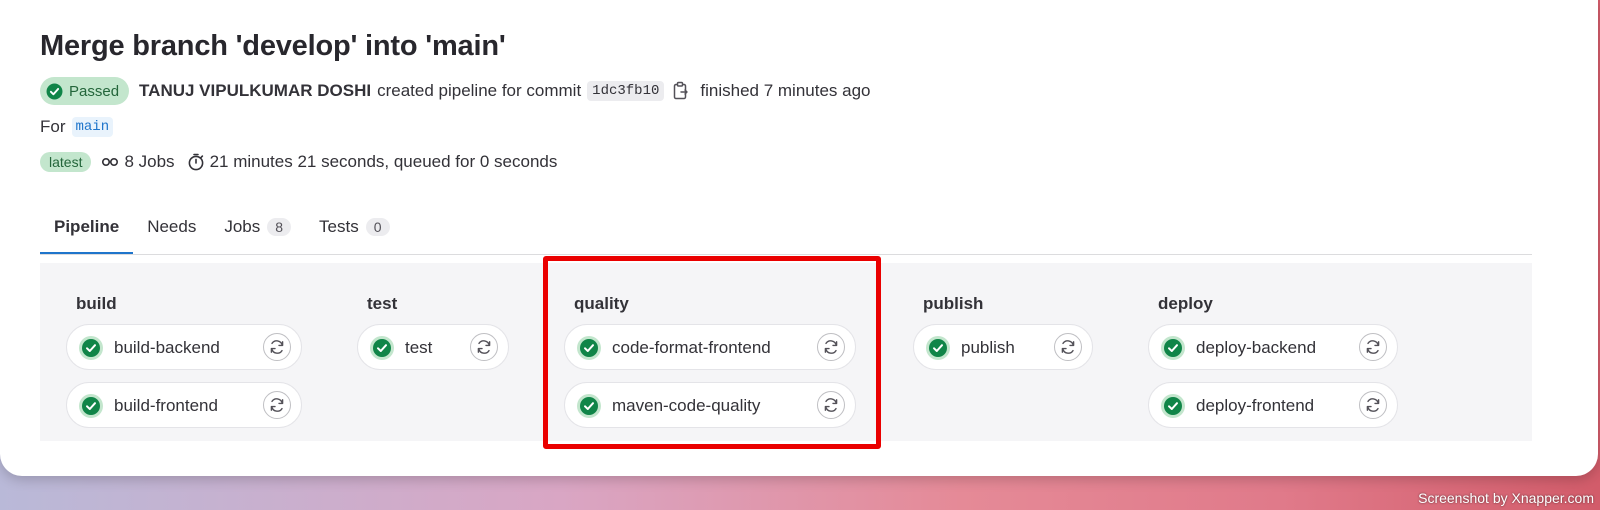  I want to click on tab-count-badge: 8, so click(279, 226).